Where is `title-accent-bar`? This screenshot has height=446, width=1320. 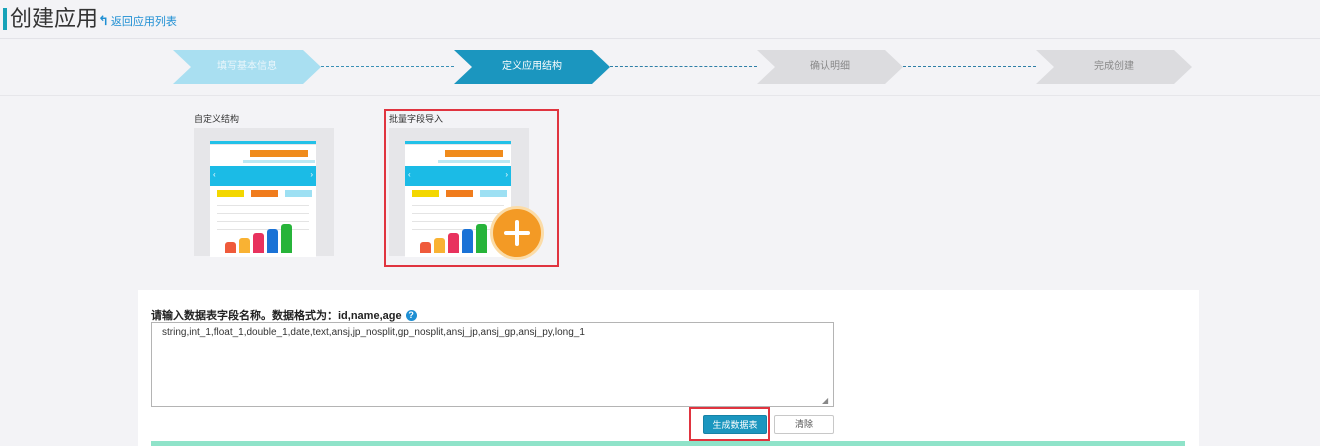 title-accent-bar is located at coordinates (5, 19).